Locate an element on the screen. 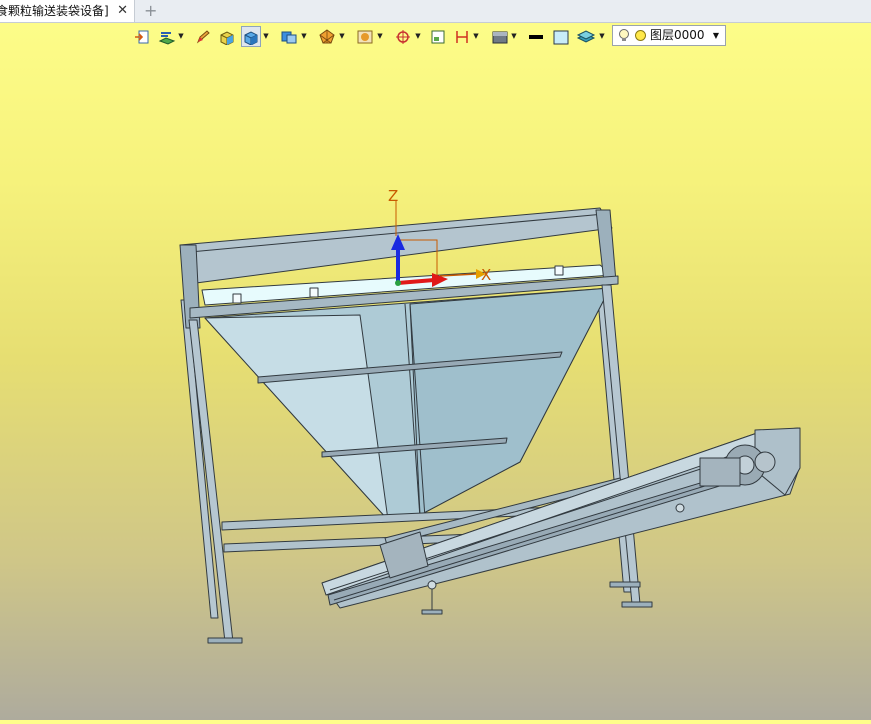 The image size is (871, 724). axis-x-label: X is located at coordinates (486, 275).